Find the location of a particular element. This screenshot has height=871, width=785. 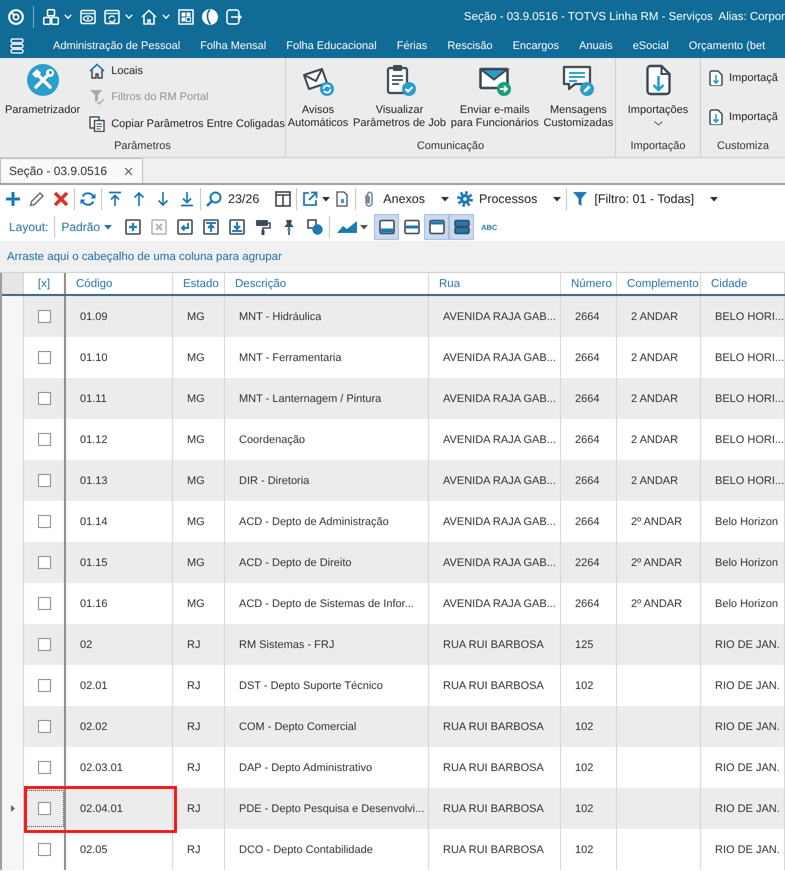

window-refresh-icon is located at coordinates (112, 16).